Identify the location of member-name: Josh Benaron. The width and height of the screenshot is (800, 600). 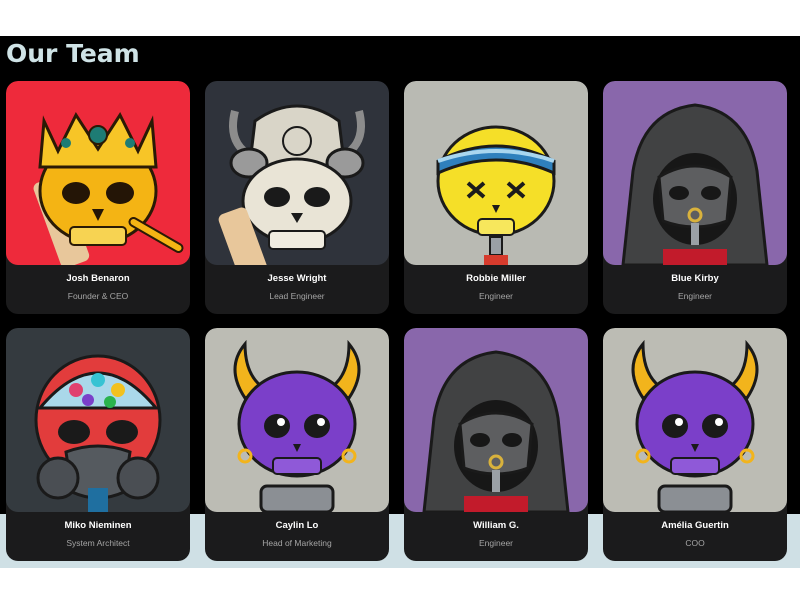
(98, 278).